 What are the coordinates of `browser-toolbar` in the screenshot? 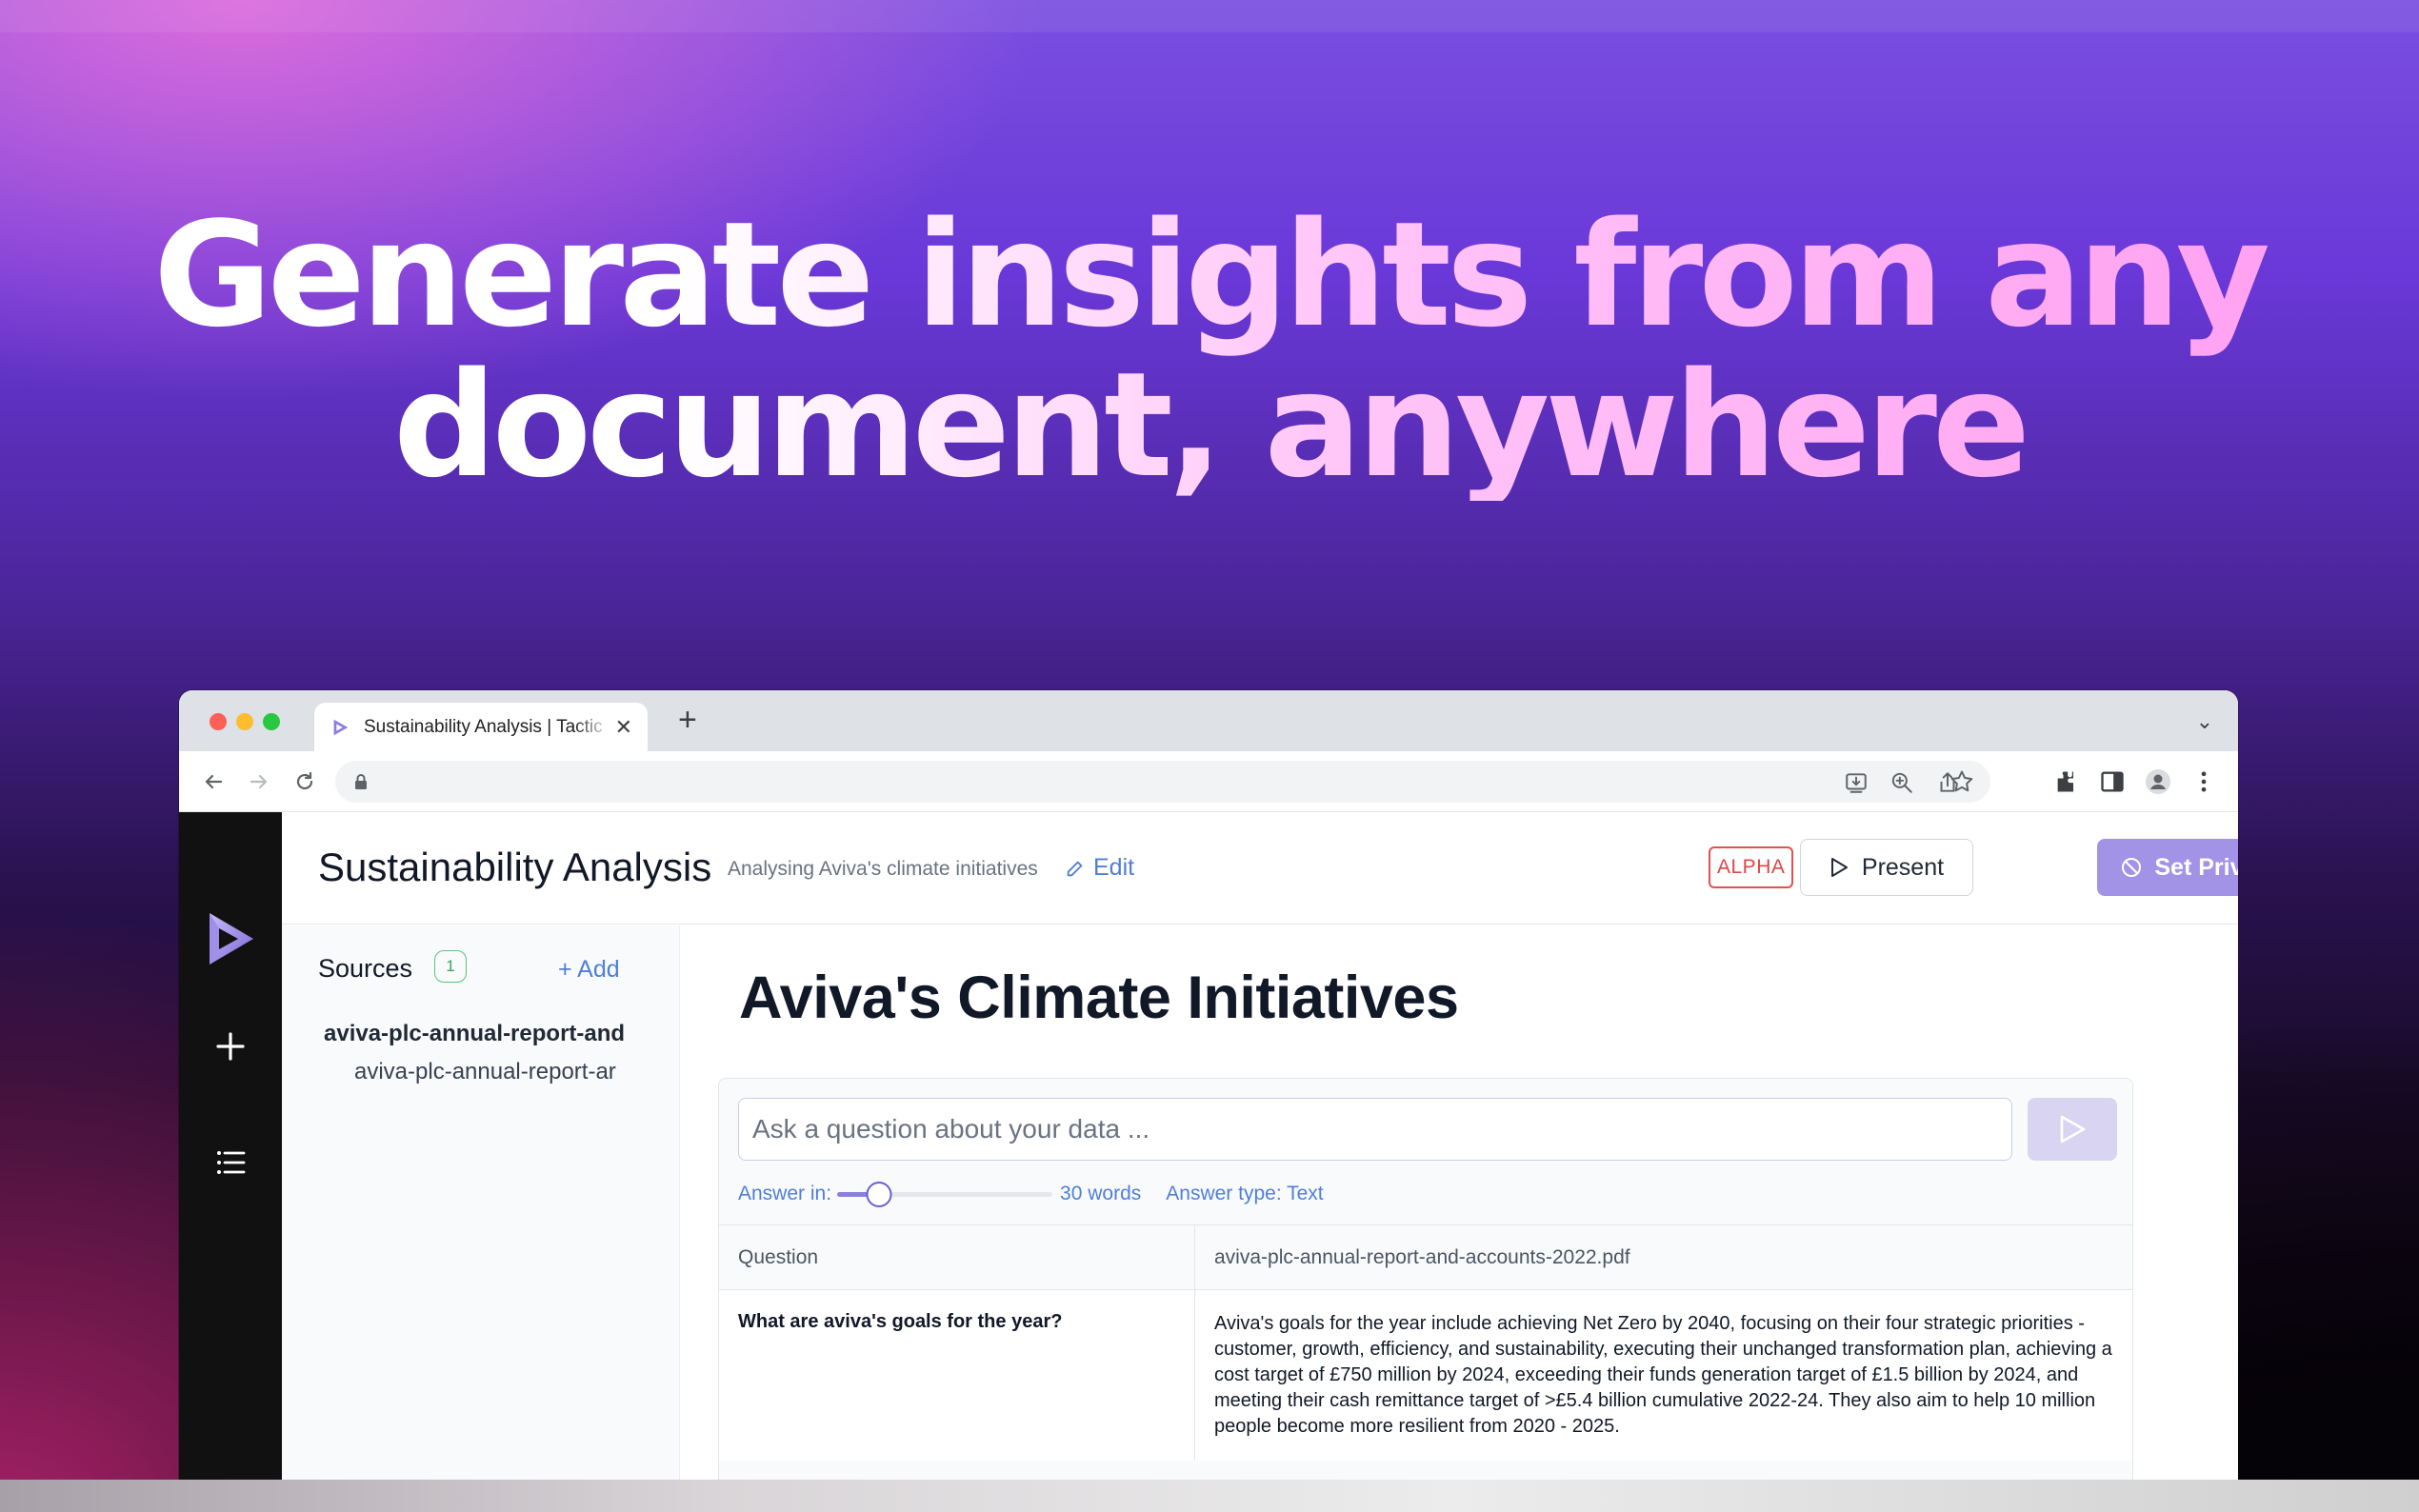 It's located at (1208, 781).